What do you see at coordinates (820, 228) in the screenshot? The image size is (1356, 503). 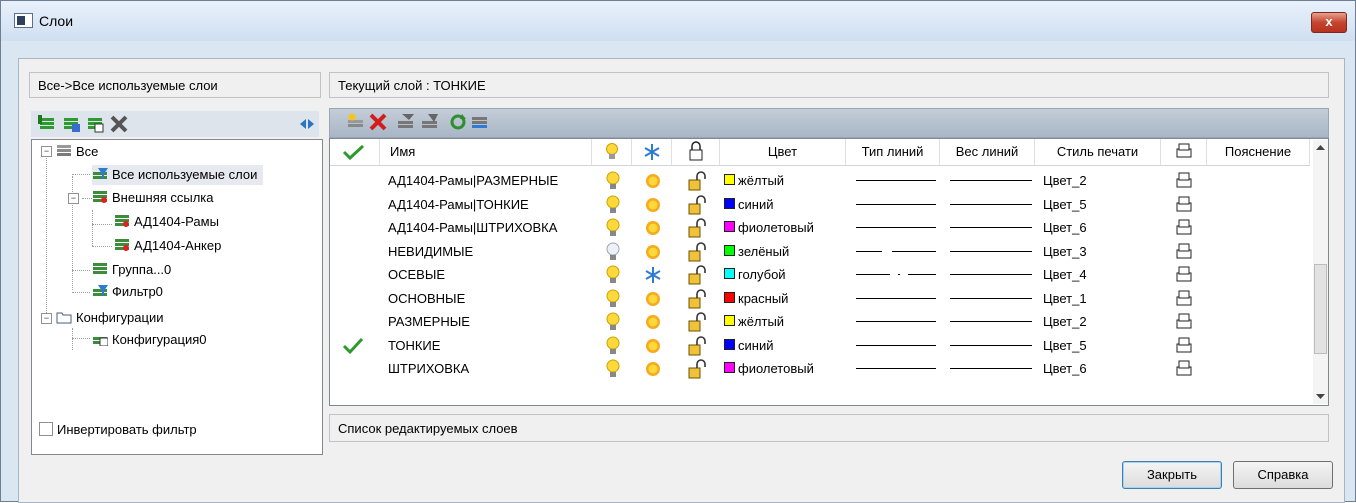 I see `layer-row: АД1404-Рамы|ШТРИХОВКА фиолетовый Цвет_6` at bounding box center [820, 228].